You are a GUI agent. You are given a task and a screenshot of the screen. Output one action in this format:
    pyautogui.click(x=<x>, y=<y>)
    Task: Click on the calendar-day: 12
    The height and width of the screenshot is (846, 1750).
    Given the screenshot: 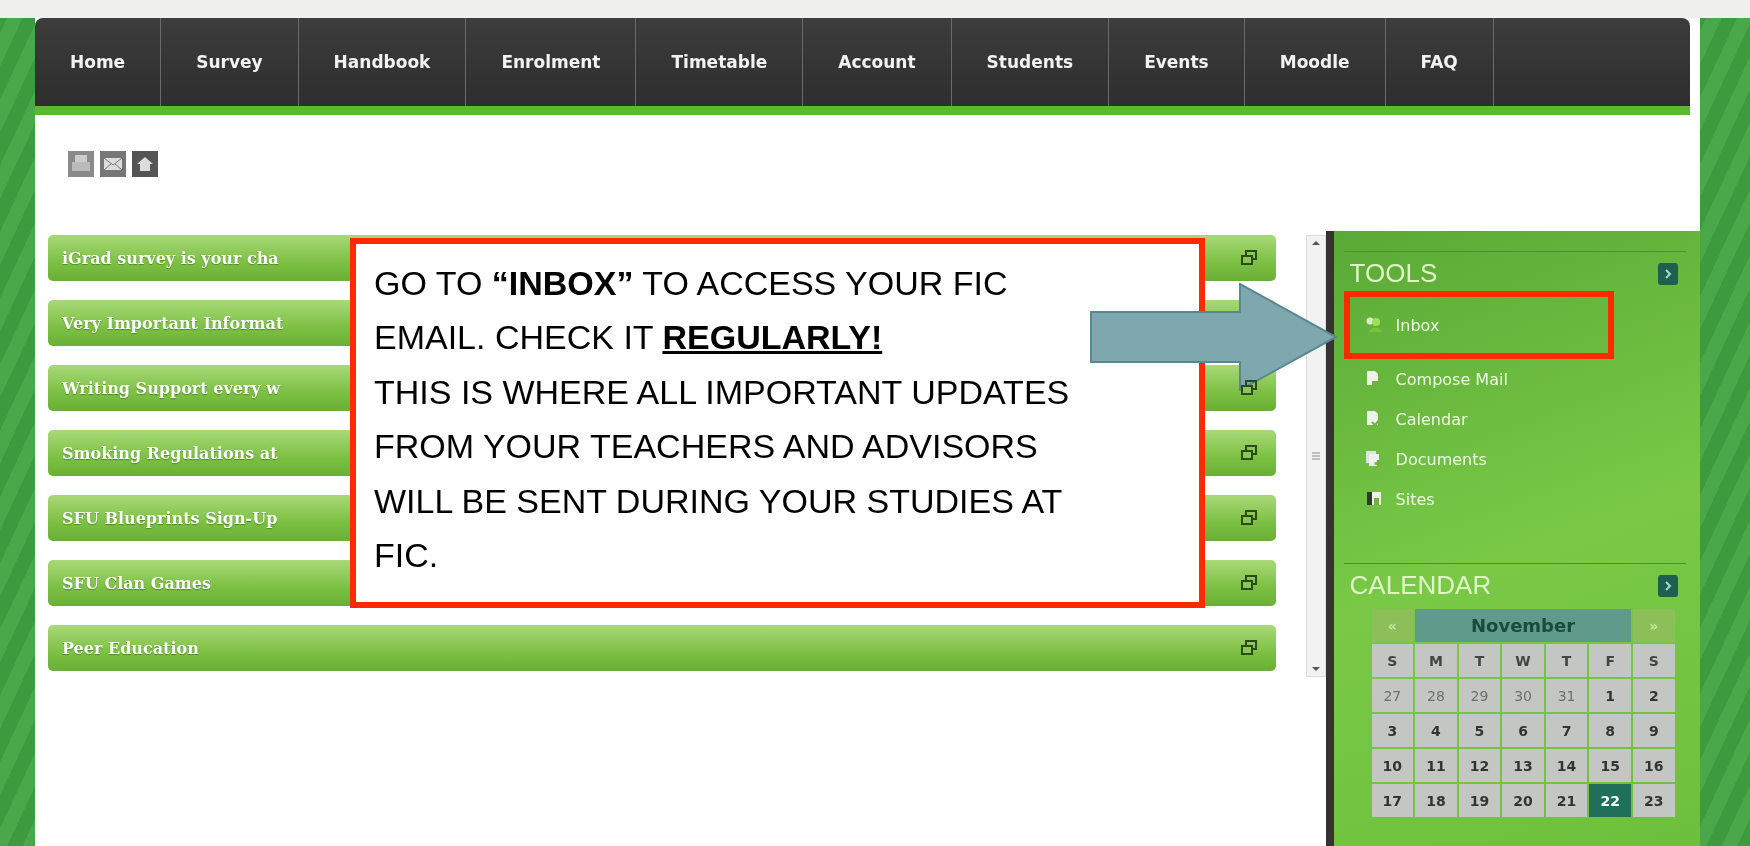 What is the action you would take?
    pyautogui.click(x=1479, y=765)
    